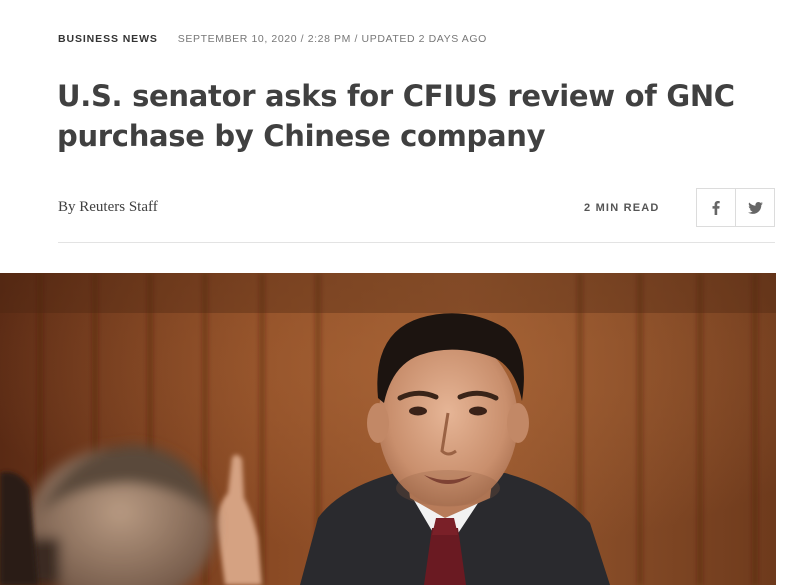 The width and height of the screenshot is (790, 585). Describe the element at coordinates (118, 207) in the screenshot. I see `byline-author: Reuters Staff` at that location.